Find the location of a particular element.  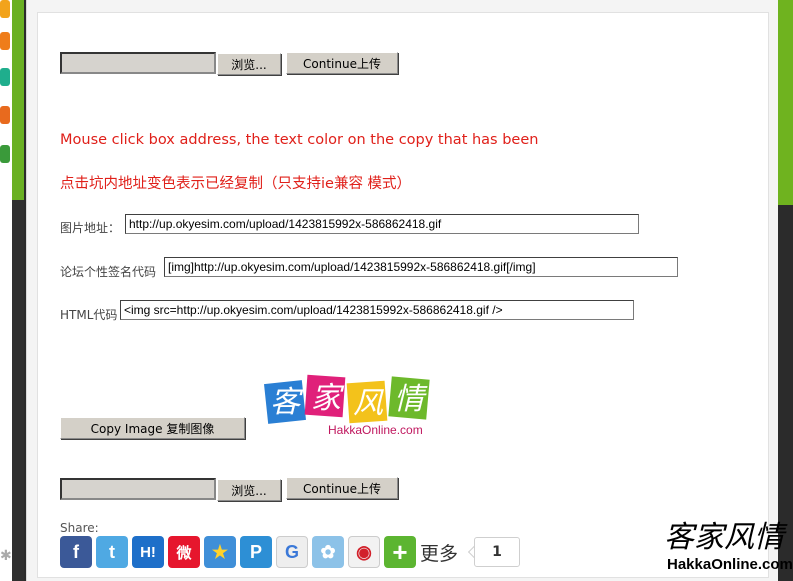

forum-signature-label: 论坛个性签名代码 is located at coordinates (108, 272).